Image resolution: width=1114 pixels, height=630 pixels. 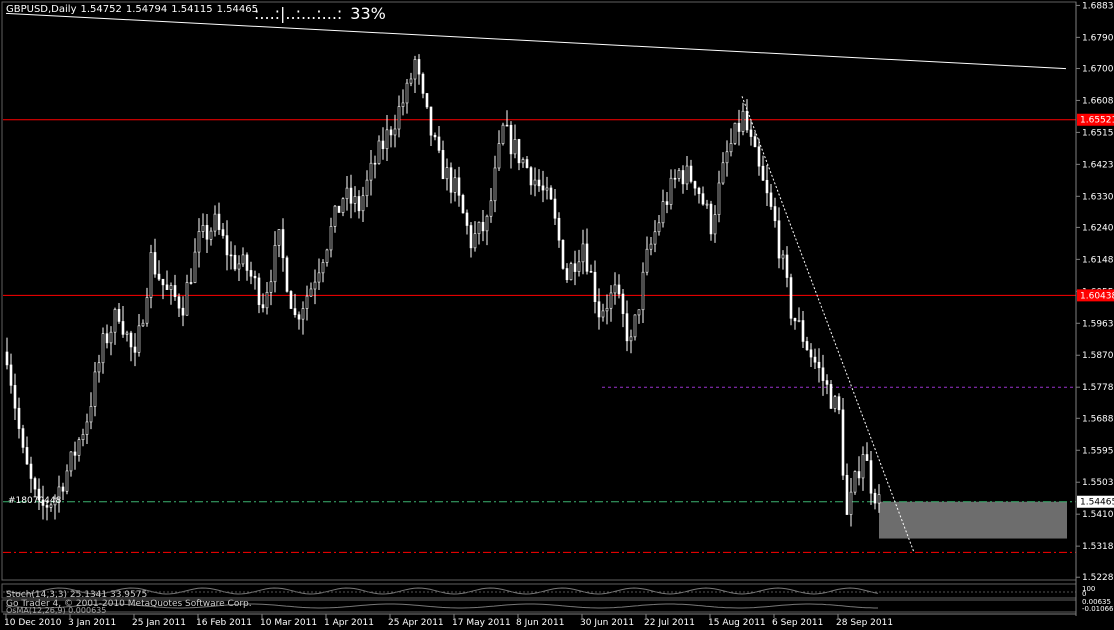 I want to click on price-tick-label: 1.67005, so click(x=1098, y=69).